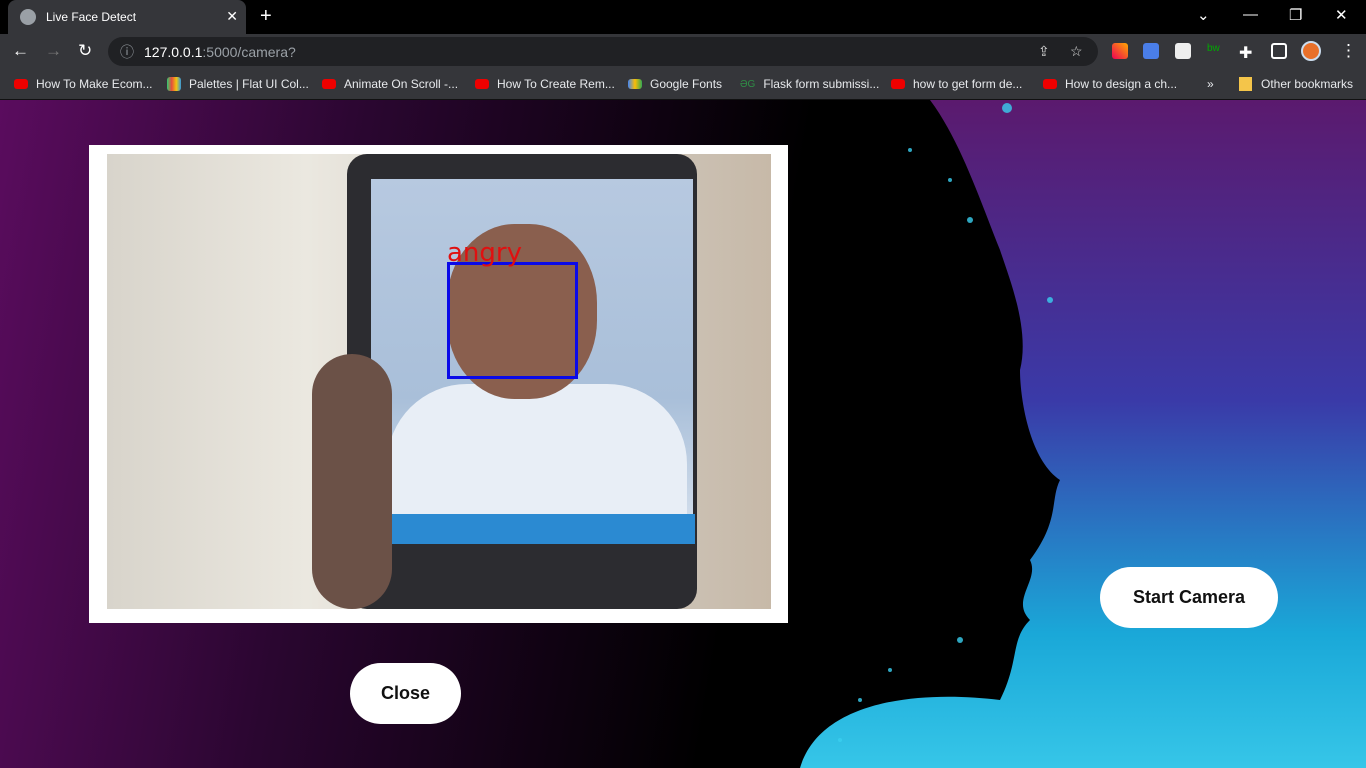 This screenshot has height=768, width=1366. I want to click on face-detection-box, so click(512, 320).